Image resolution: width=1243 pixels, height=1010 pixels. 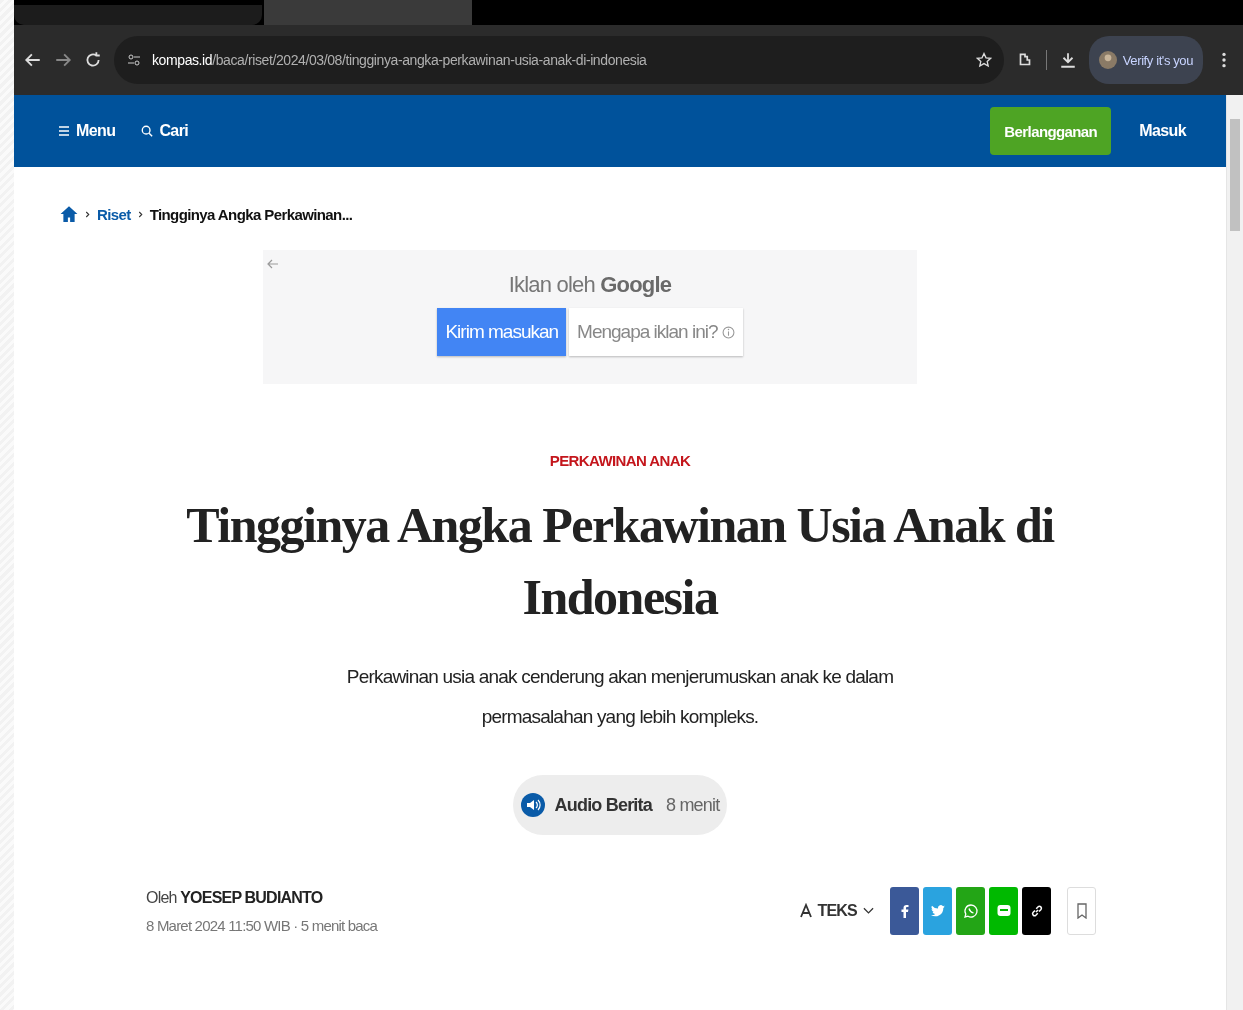 What do you see at coordinates (1235, 175) in the screenshot?
I see `scrollbar-thumb` at bounding box center [1235, 175].